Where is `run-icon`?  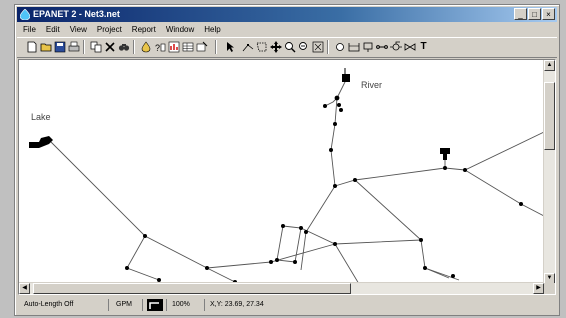
run-icon is located at coordinates (145, 47).